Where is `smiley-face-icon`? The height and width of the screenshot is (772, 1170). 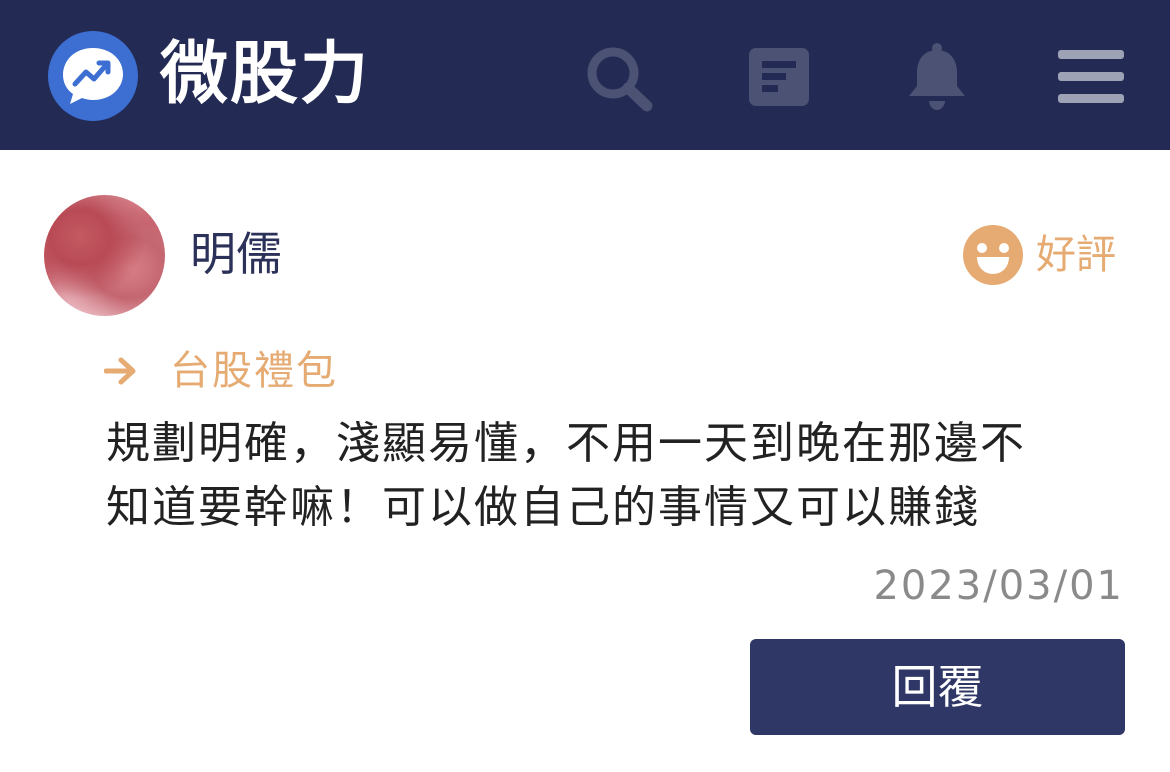
smiley-face-icon is located at coordinates (993, 255).